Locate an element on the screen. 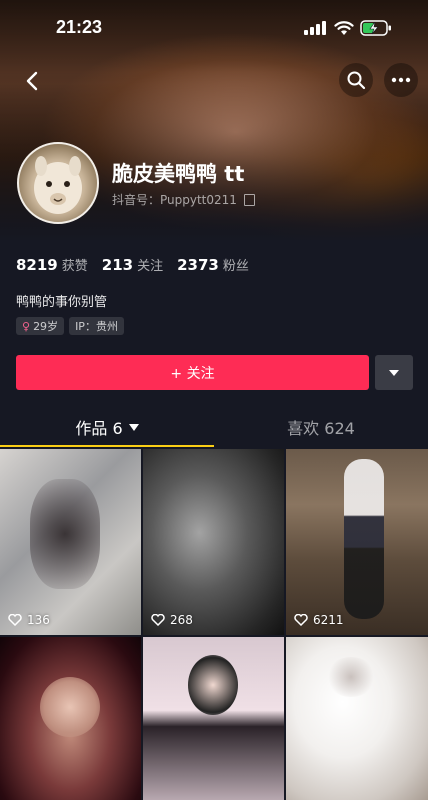 This screenshot has width=428, height=800. video-thumbnail: 268 is located at coordinates (213, 542).